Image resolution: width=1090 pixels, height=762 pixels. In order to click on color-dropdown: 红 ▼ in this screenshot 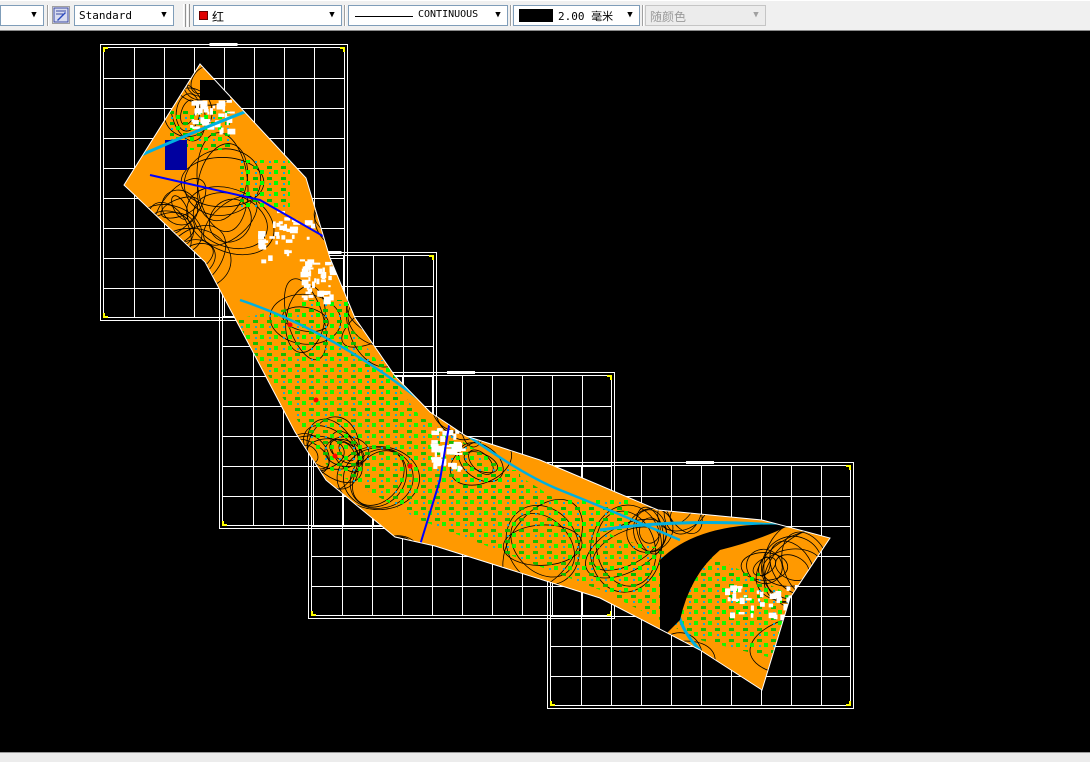, I will do `click(267, 15)`.